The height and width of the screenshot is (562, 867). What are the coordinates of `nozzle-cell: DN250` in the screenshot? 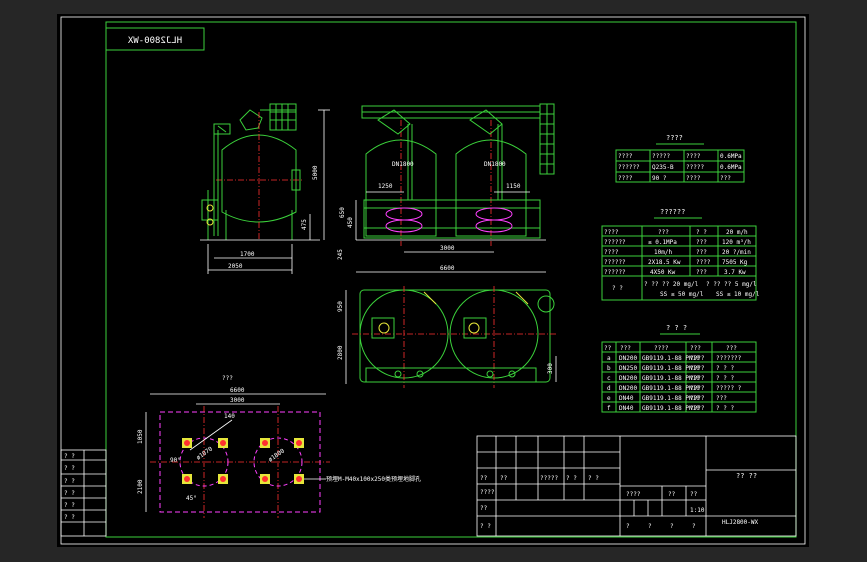 It's located at (628, 368).